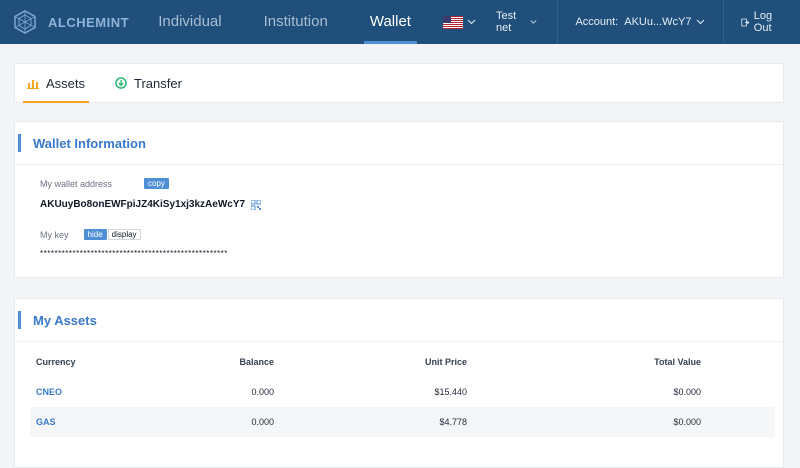  I want to click on header-right-area: Test net Account: AKUu...WcY7 Log Out, so click(621, 22).